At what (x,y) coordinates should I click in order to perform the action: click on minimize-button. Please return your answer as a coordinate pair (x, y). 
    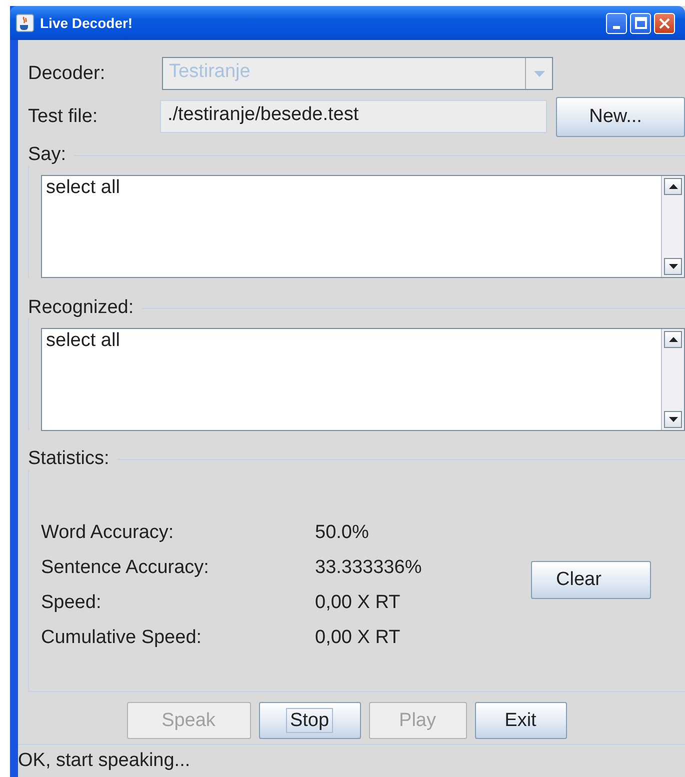
    Looking at the image, I should click on (616, 23).